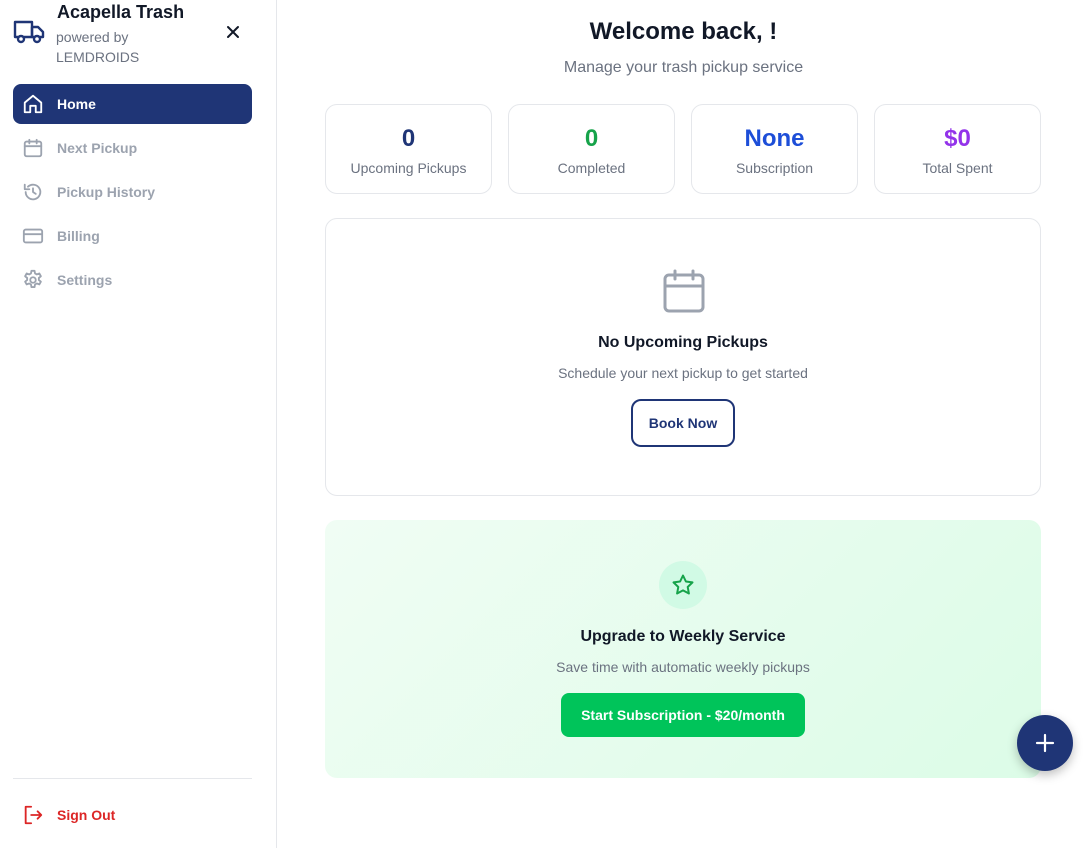 The width and height of the screenshot is (1090, 848). What do you see at coordinates (132, 815) in the screenshot?
I see `sign-out-button: Sign Out` at bounding box center [132, 815].